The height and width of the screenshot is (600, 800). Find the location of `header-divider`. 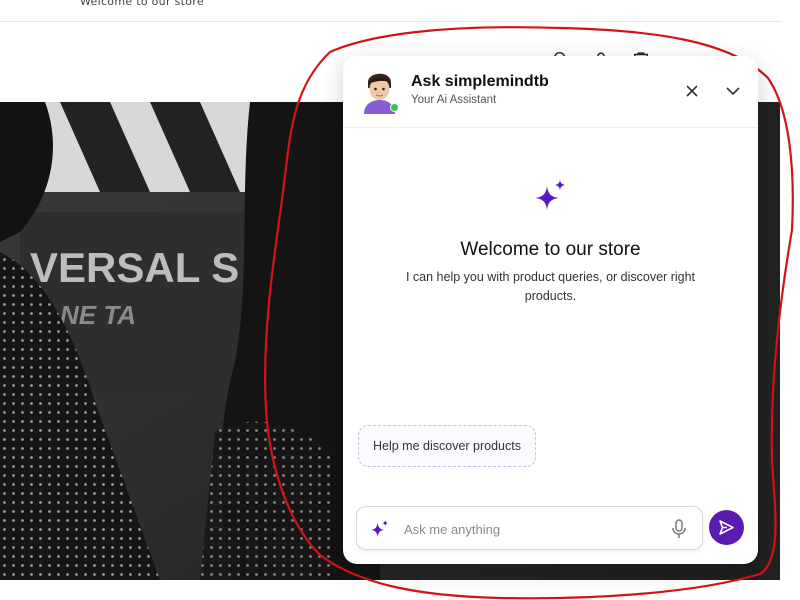

header-divider is located at coordinates (391, 21).